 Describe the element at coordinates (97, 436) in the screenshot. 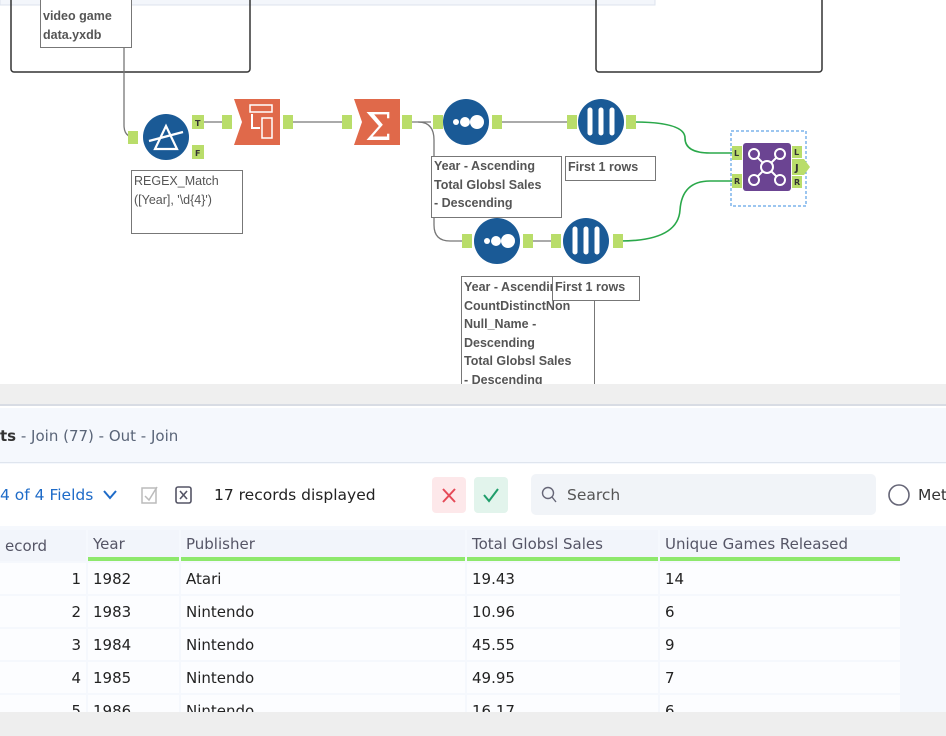

I see `results-title-path: - Join (77) - Out - Join` at that location.